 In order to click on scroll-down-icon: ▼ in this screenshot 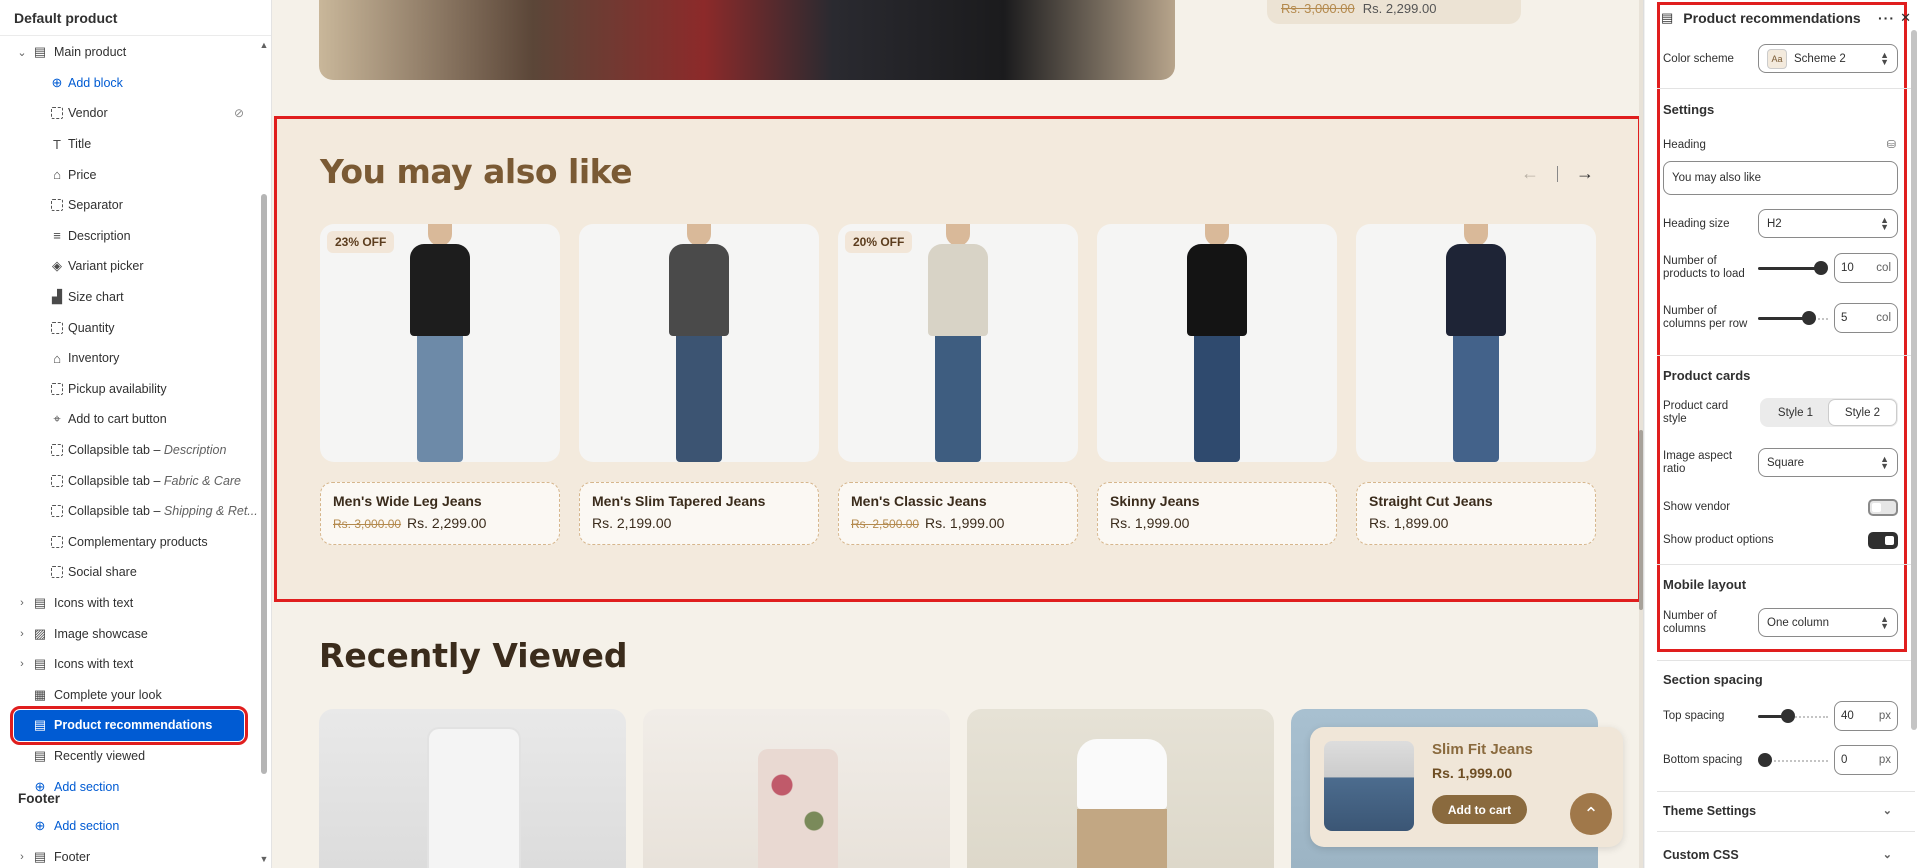, I will do `click(264, 859)`.